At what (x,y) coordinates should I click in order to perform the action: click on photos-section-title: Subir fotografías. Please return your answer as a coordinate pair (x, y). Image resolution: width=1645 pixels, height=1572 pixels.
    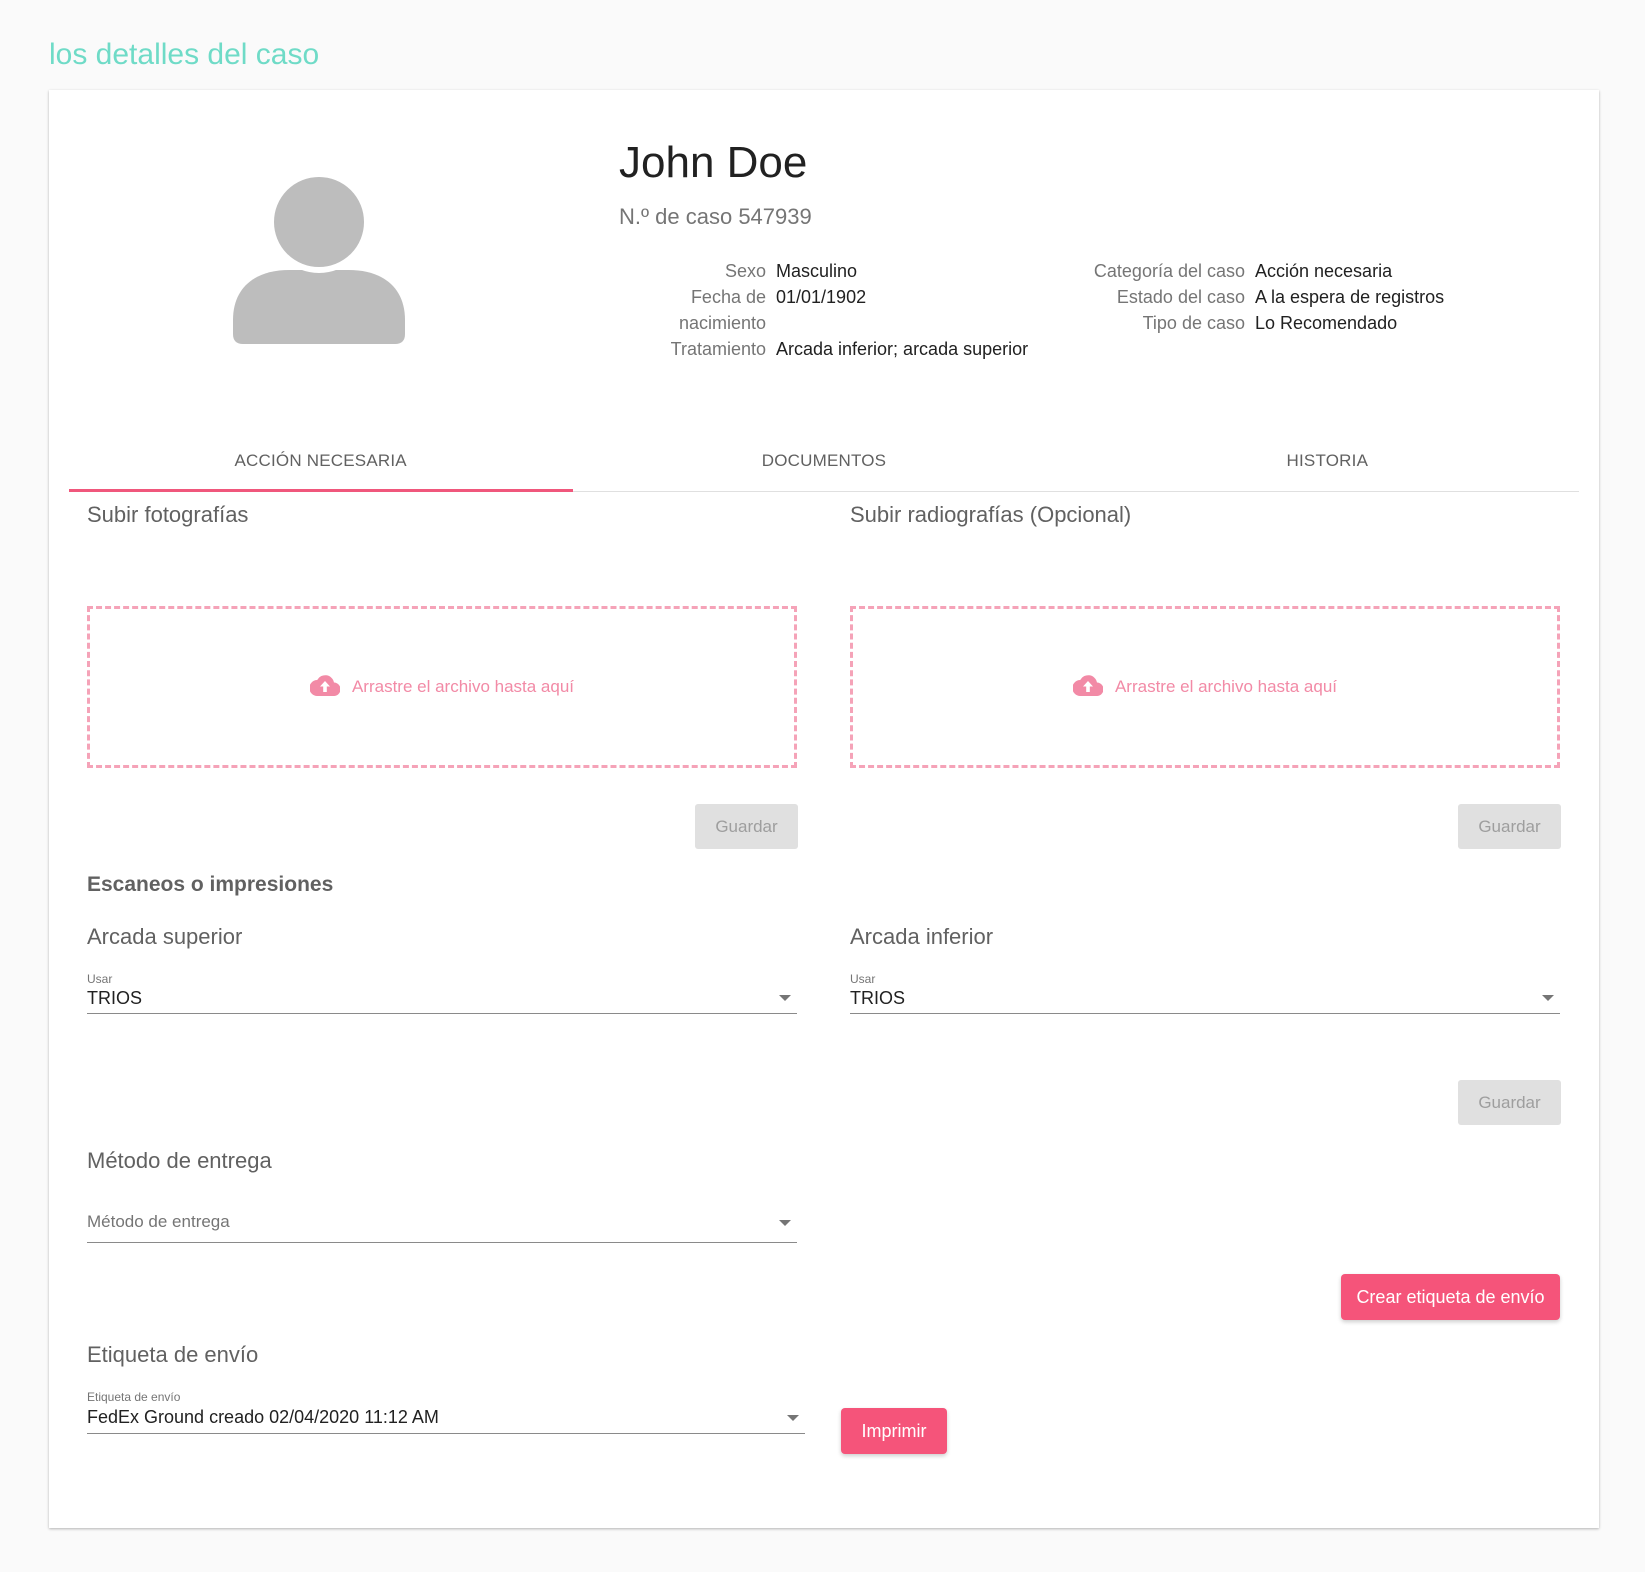
    Looking at the image, I should click on (168, 514).